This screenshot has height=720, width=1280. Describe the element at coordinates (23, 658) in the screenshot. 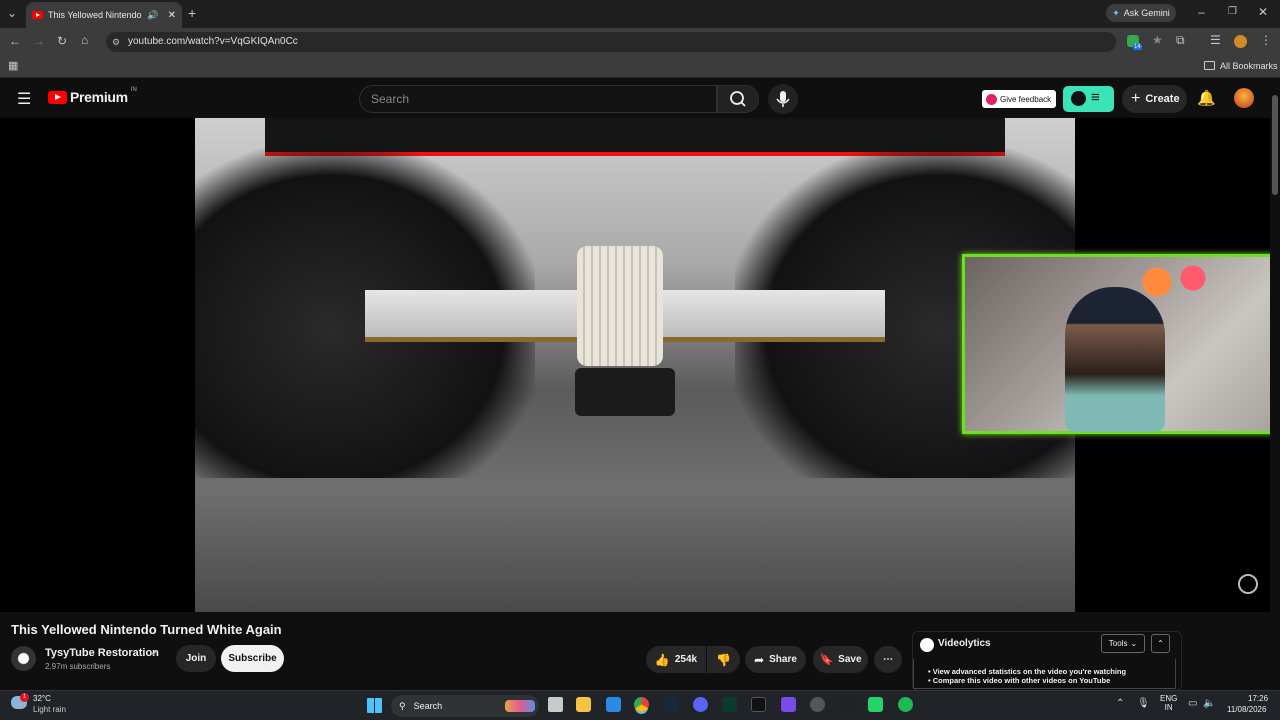

I see `channel-avatar` at that location.